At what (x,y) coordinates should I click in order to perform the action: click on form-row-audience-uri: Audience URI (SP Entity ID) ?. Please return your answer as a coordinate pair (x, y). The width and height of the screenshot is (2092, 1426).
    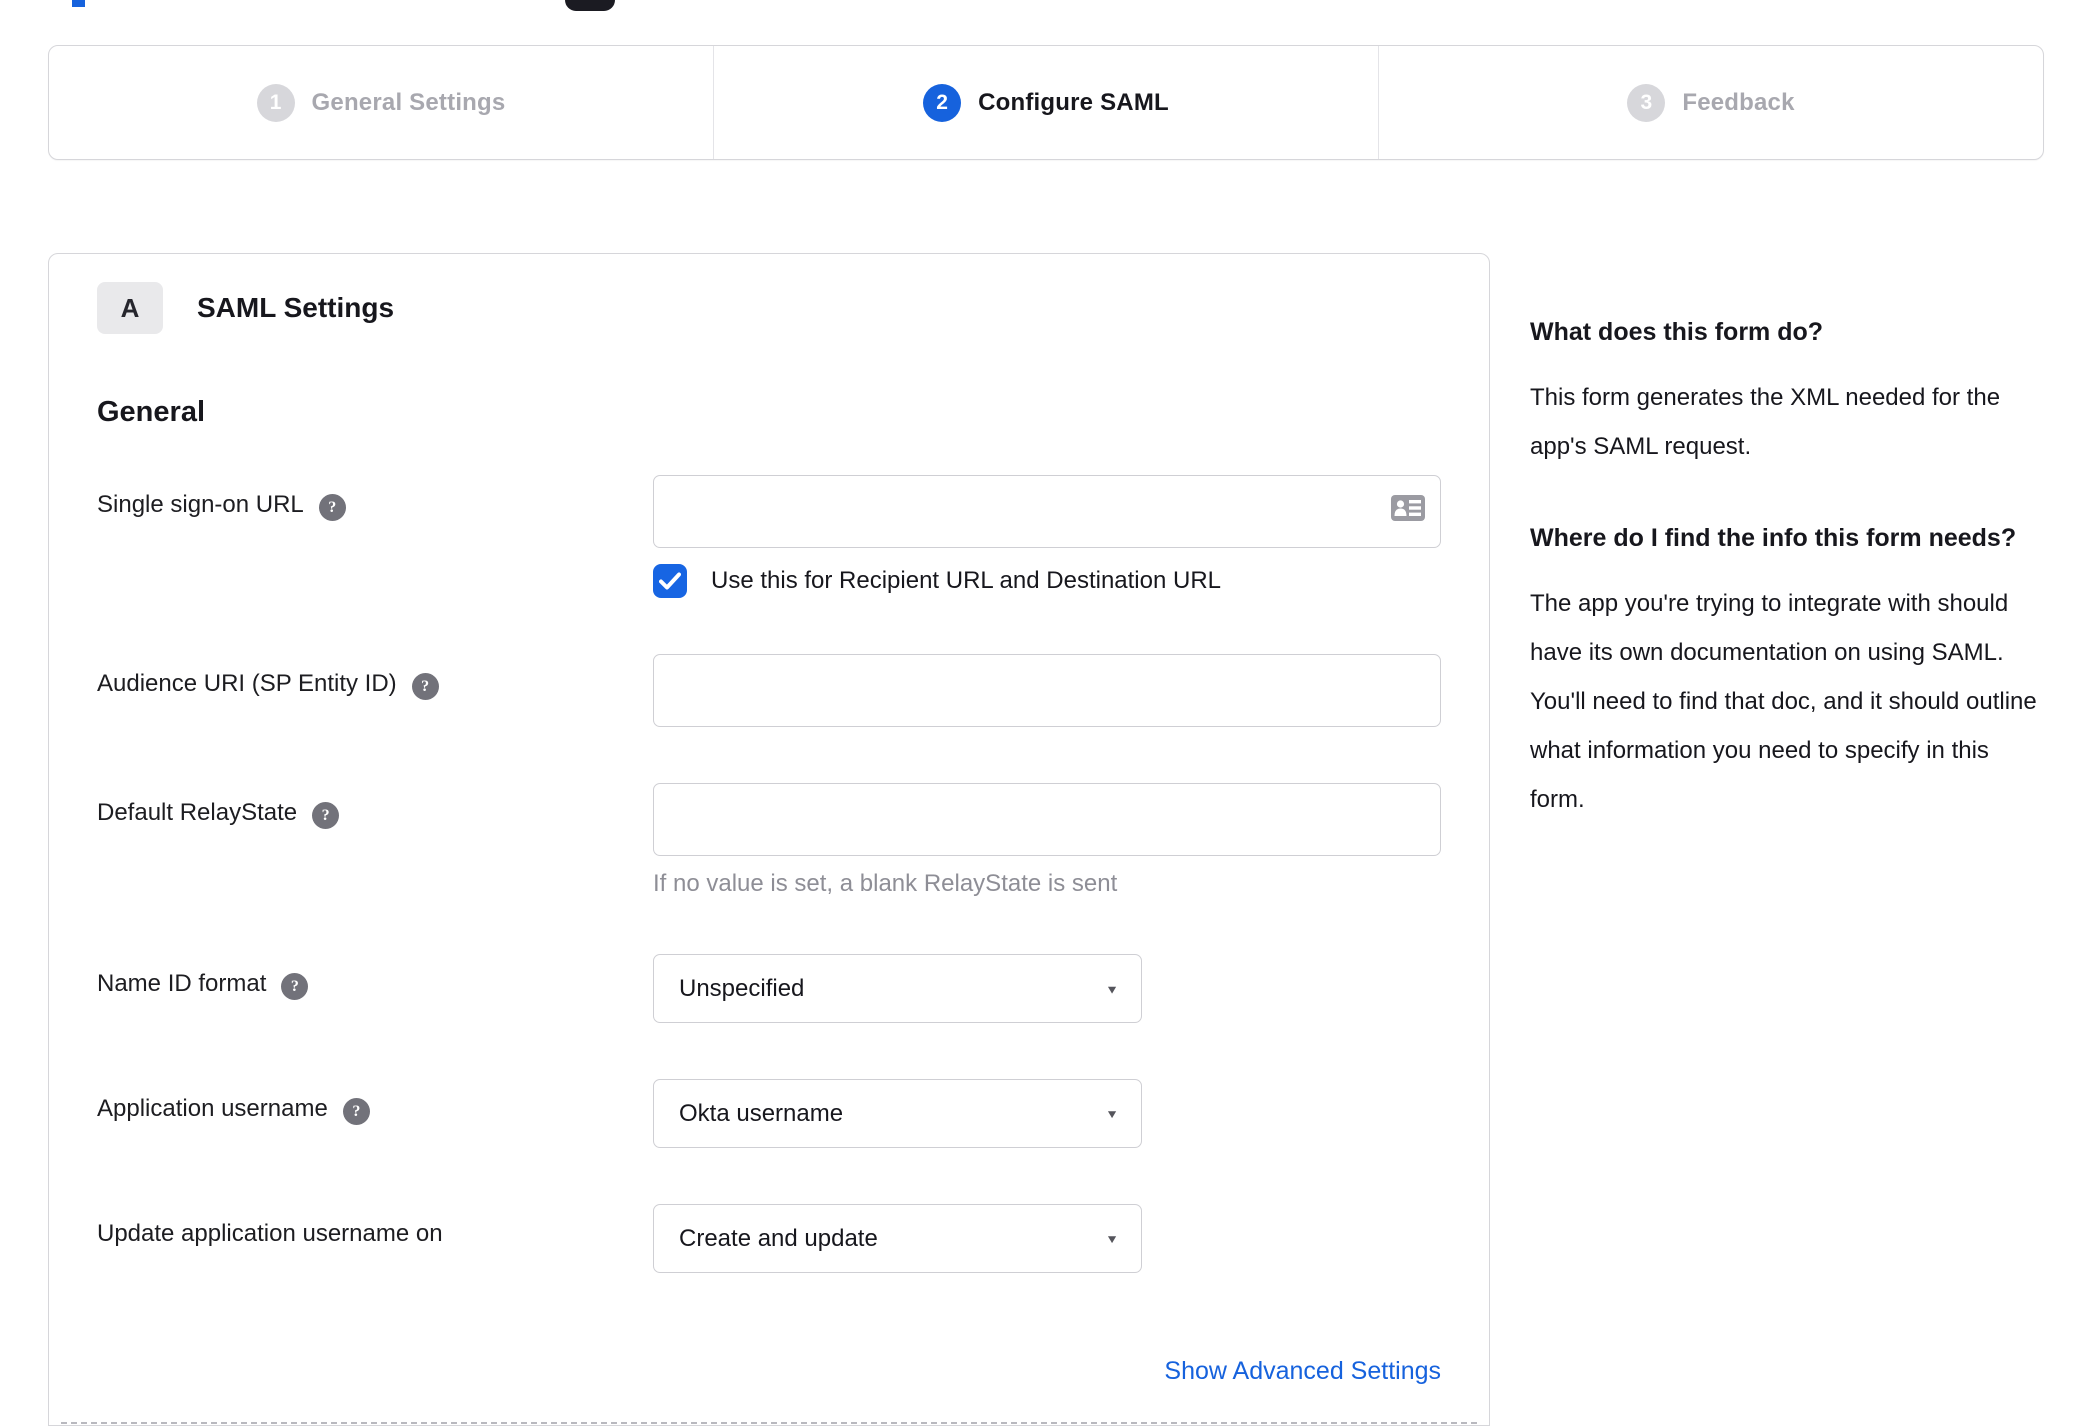
    Looking at the image, I should click on (769, 690).